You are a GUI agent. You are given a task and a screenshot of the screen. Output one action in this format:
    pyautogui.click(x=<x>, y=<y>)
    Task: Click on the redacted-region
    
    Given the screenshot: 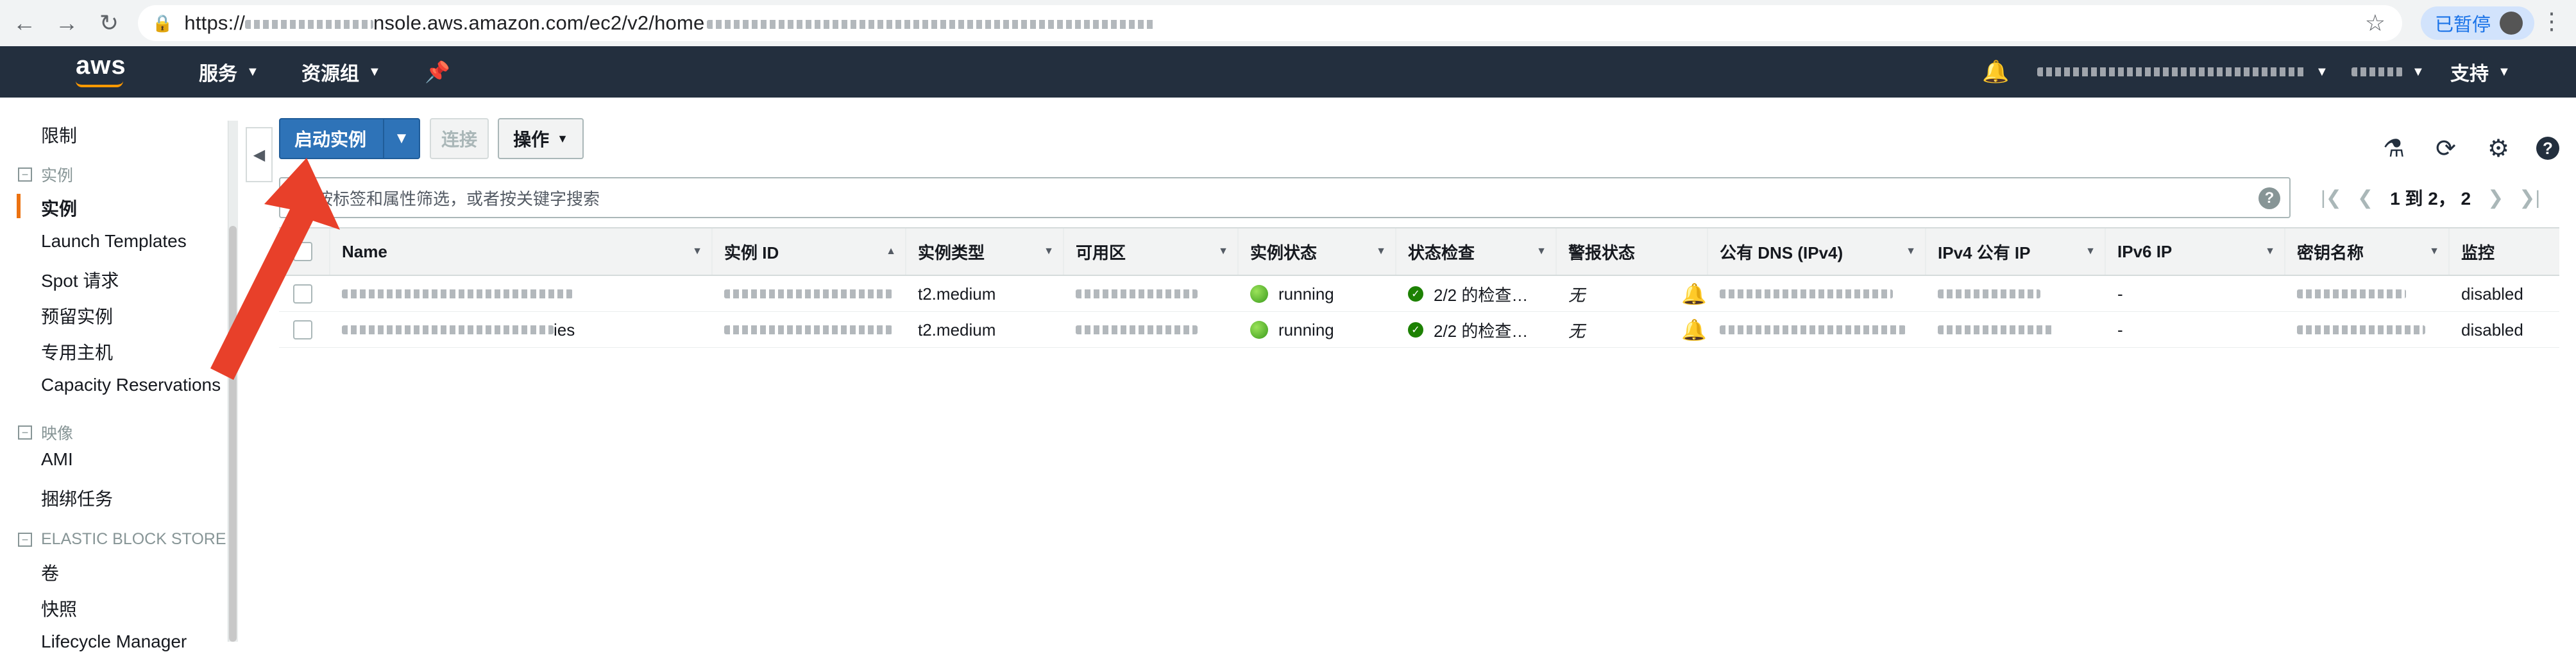 What is the action you would take?
    pyautogui.click(x=2377, y=71)
    